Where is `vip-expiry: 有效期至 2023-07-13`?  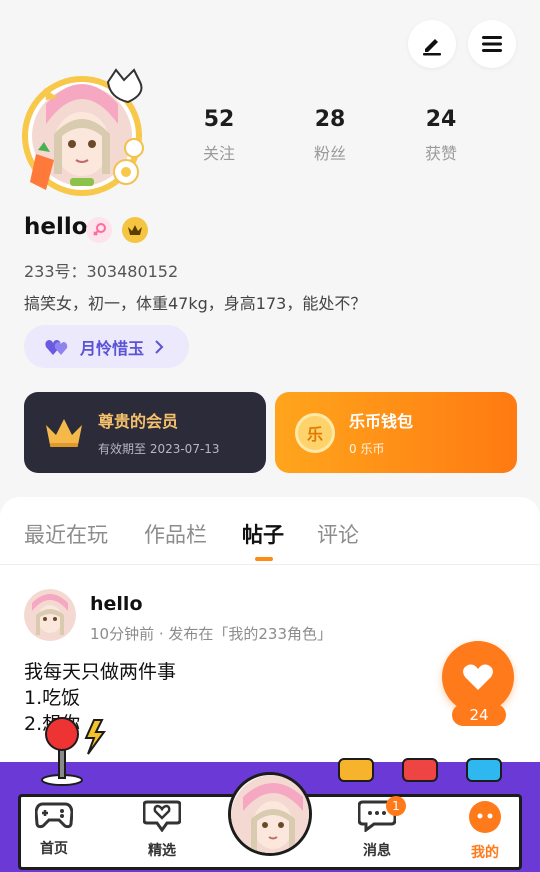
vip-expiry: 有效期至 2023-07-13 is located at coordinates (159, 449).